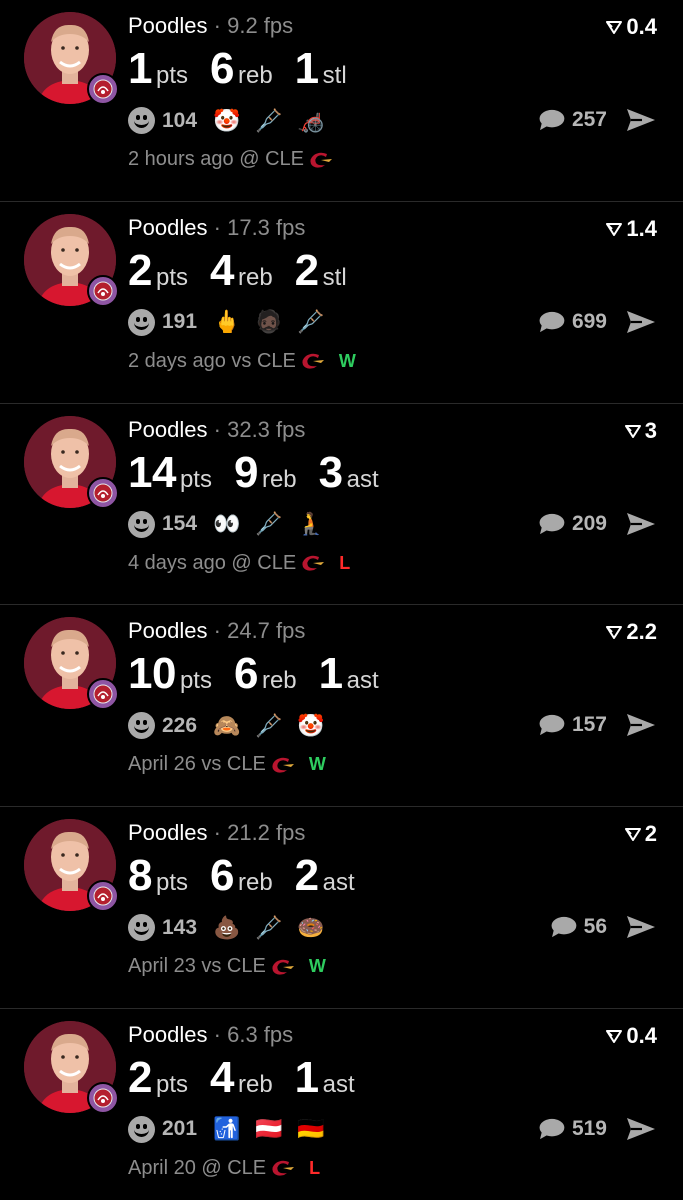  I want to click on reactions-row: 226 🙈 🩼 🤡, so click(233, 726).